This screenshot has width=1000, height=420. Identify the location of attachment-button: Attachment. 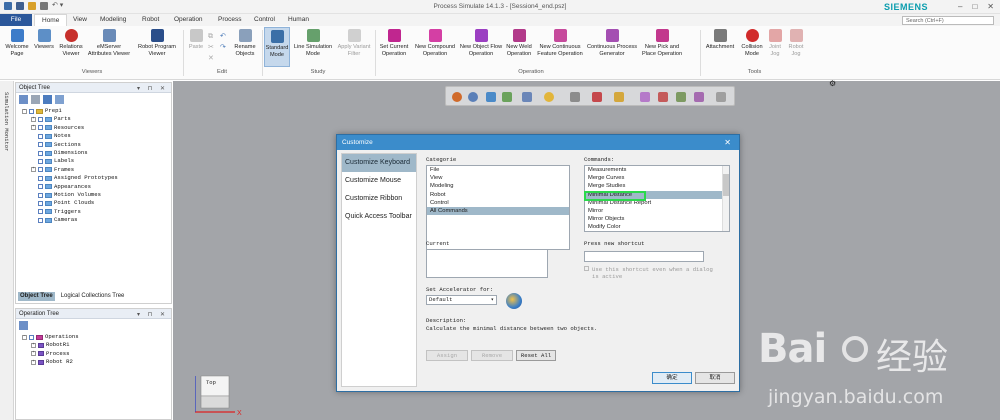
(720, 40).